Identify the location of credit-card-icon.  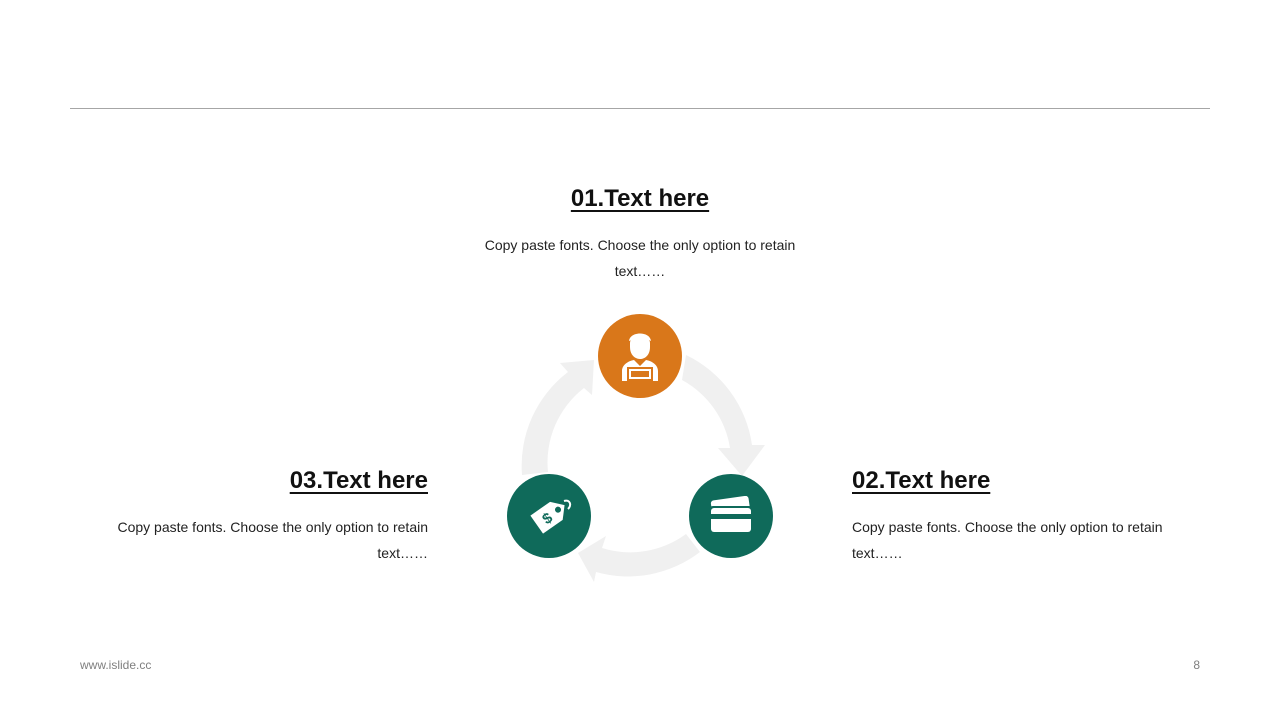
(731, 515).